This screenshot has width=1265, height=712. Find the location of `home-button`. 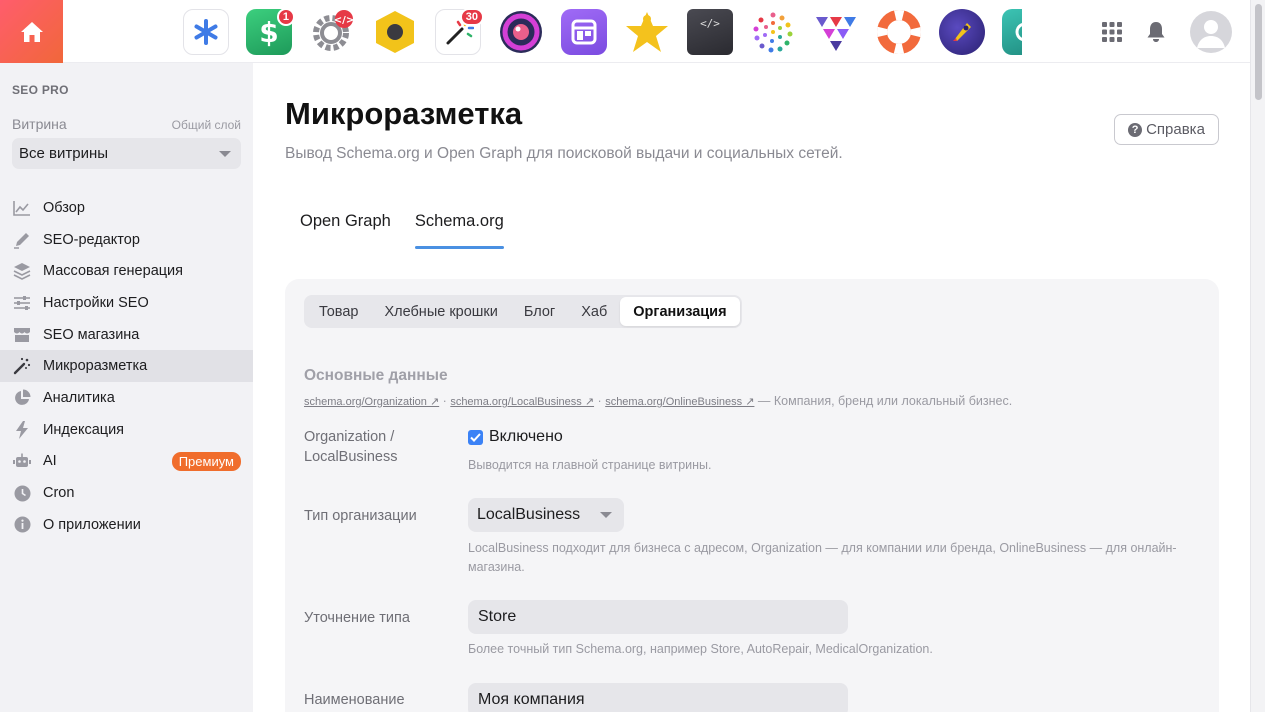

home-button is located at coordinates (31, 31).